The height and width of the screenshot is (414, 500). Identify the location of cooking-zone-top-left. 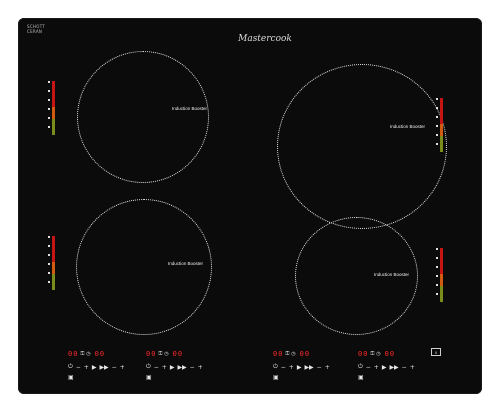
(143, 117).